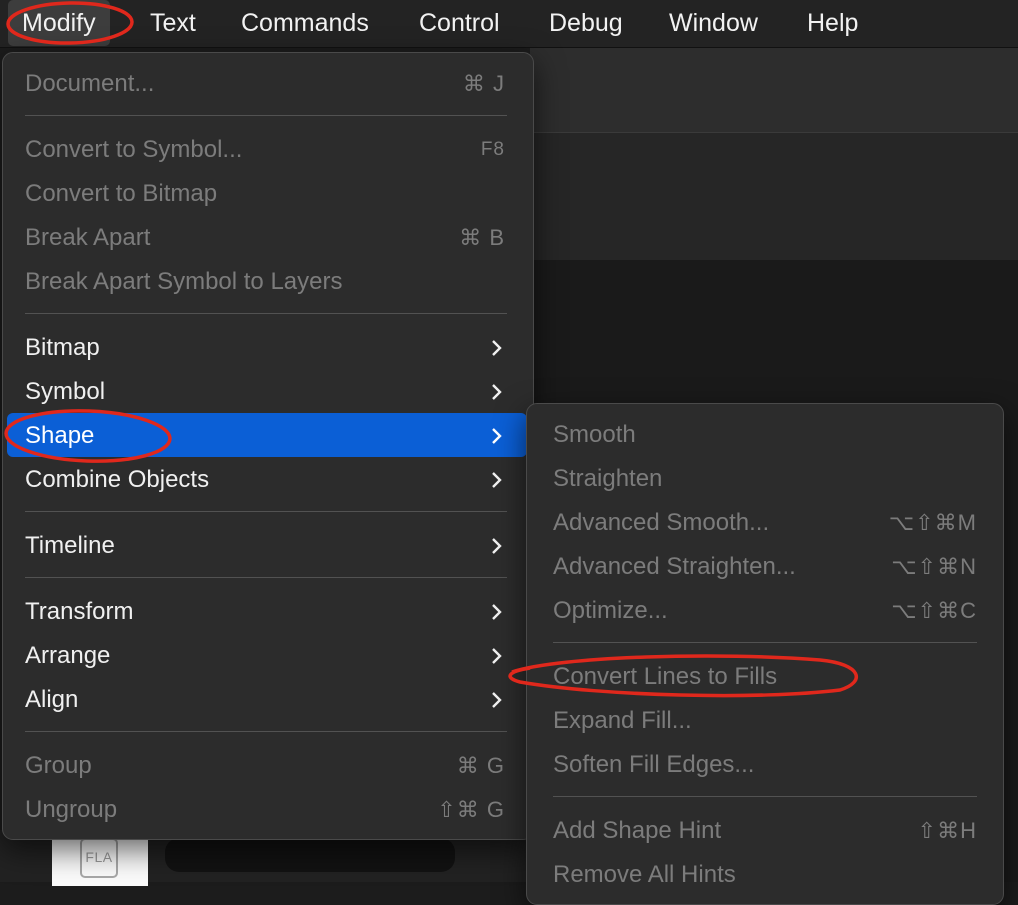  What do you see at coordinates (265, 700) in the screenshot?
I see `menu-item-align: Align` at bounding box center [265, 700].